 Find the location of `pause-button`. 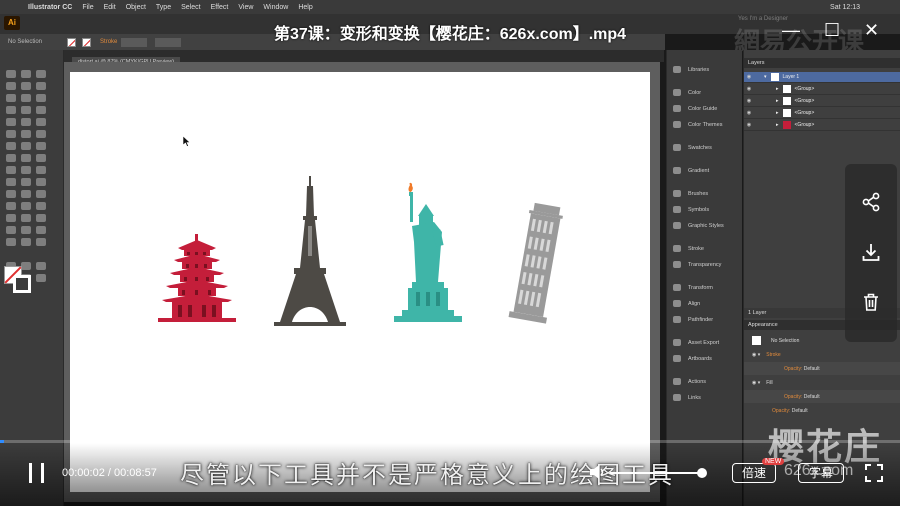

pause-button is located at coordinates (37, 473).